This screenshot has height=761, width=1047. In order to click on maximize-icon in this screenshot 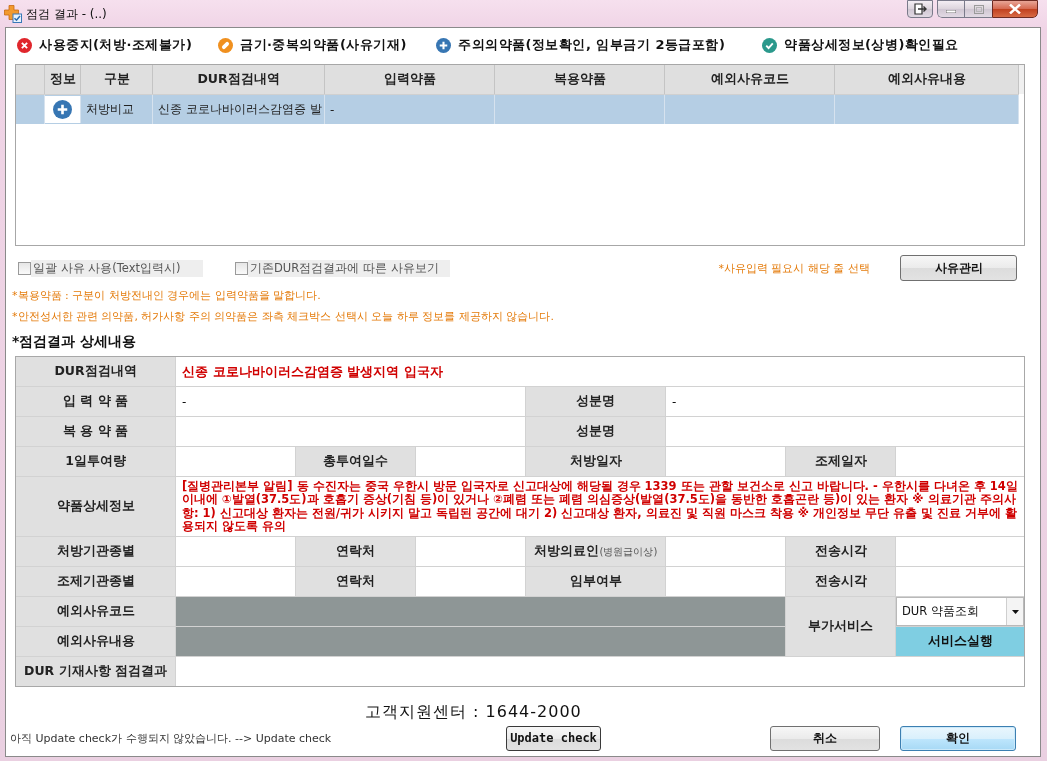, I will do `click(978, 9)`.